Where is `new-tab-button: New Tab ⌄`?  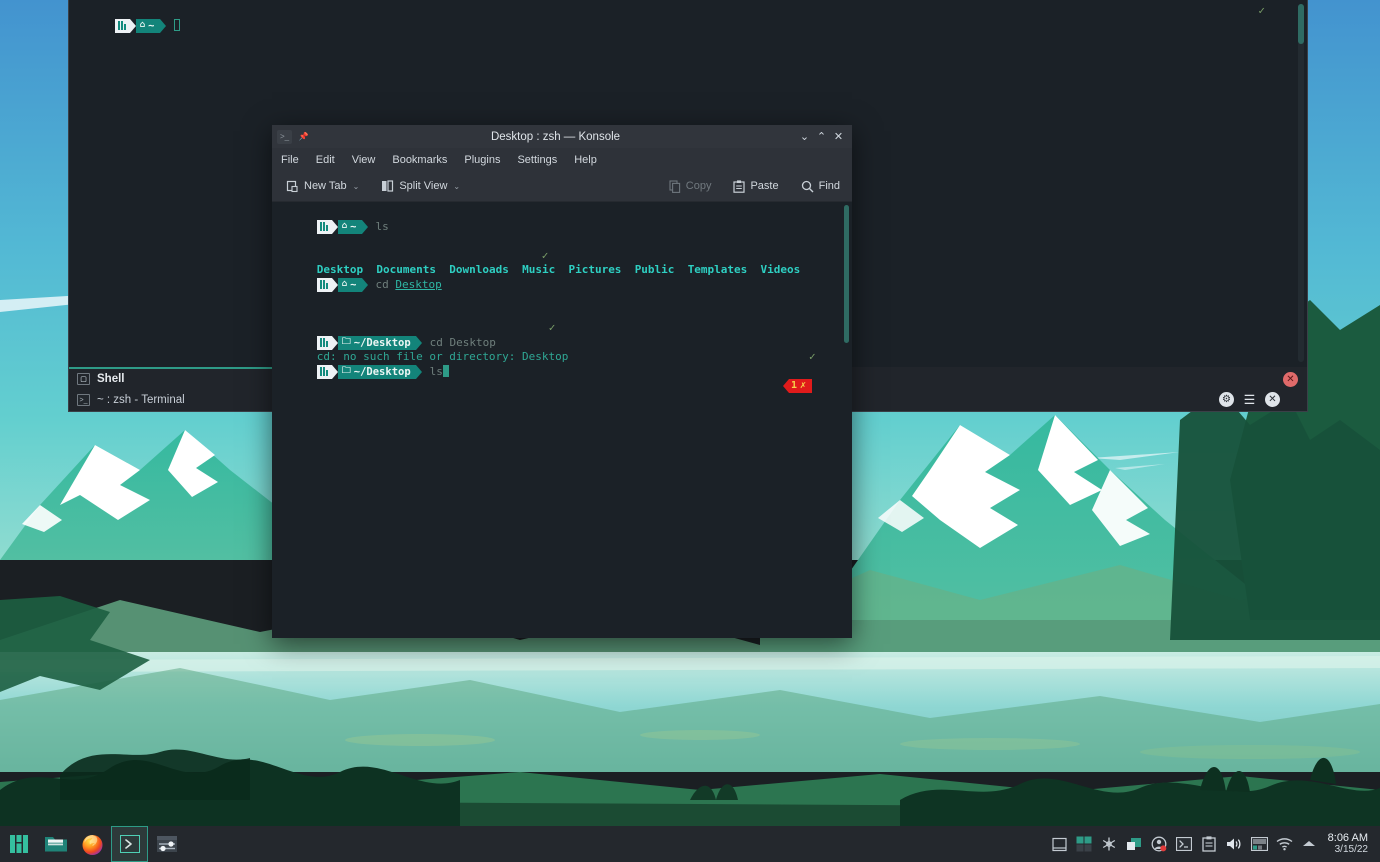 new-tab-button: New Tab ⌄ is located at coordinates (322, 186).